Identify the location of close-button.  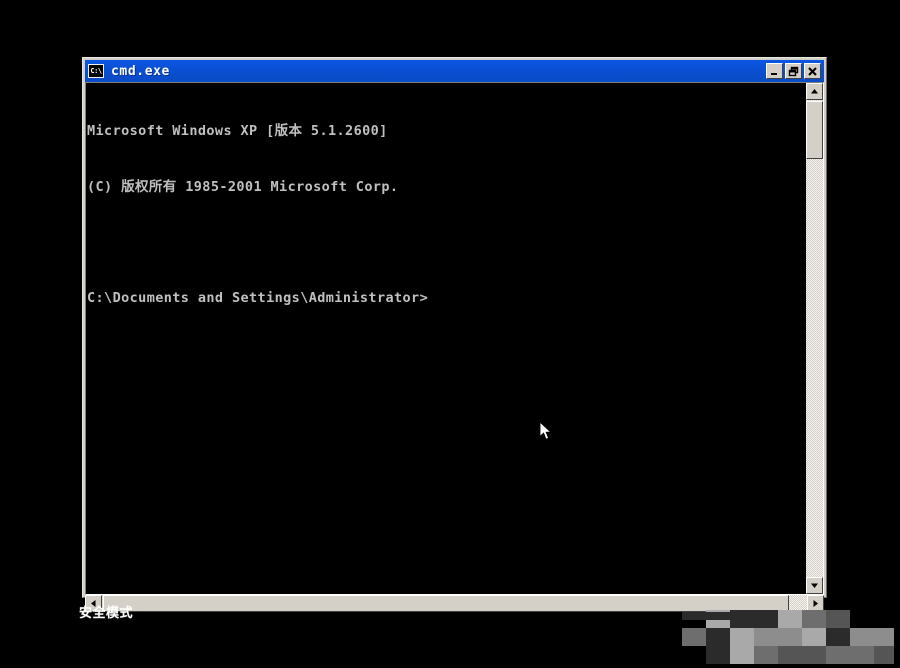
(812, 71).